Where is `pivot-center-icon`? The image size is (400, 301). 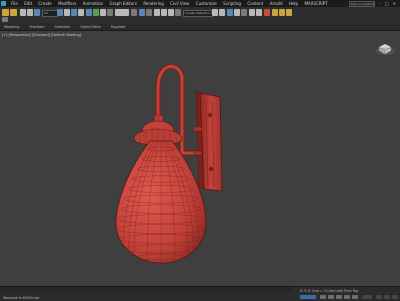
pivot-center-icon is located at coordinates (134, 12).